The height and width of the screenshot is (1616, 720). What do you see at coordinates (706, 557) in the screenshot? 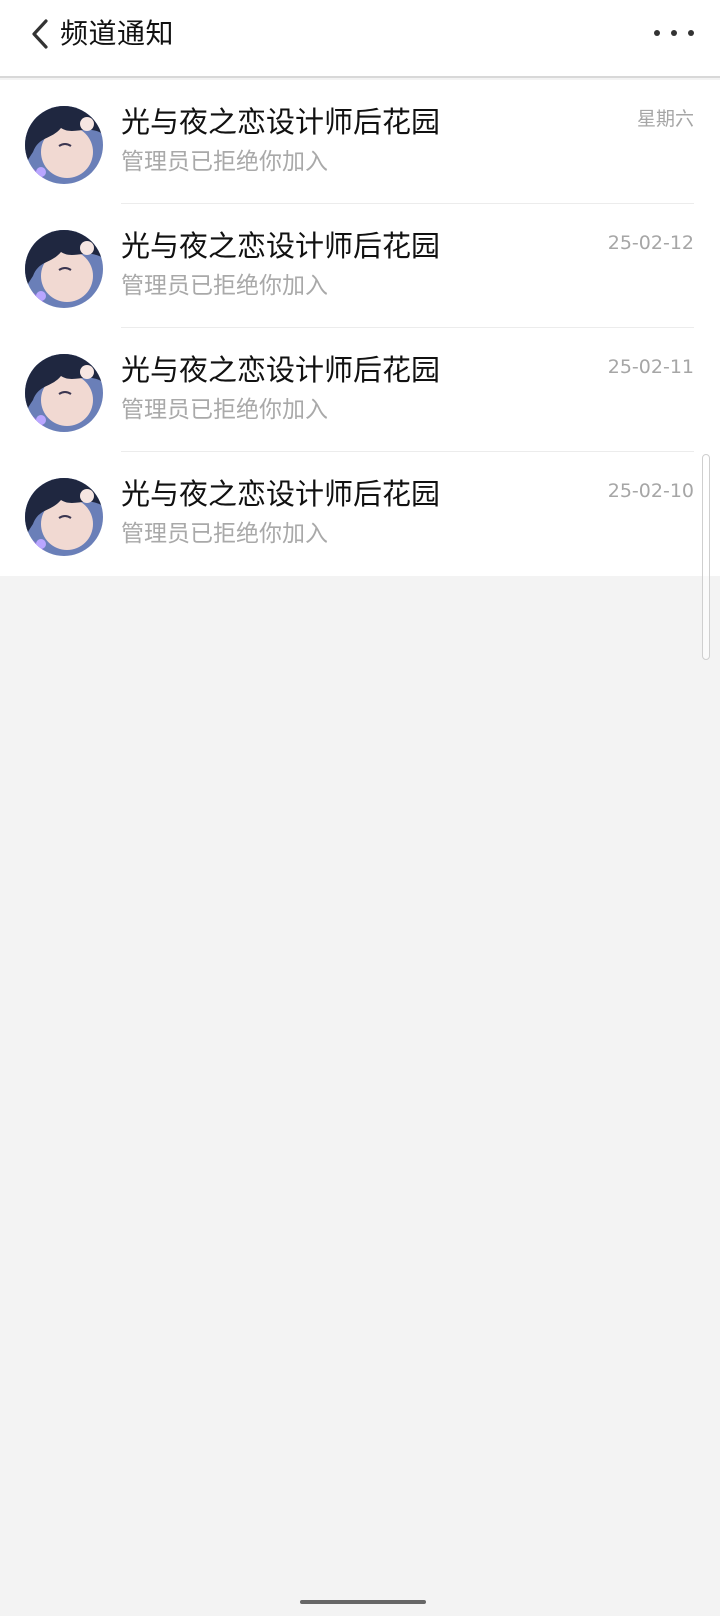
I see `scrollbar` at bounding box center [706, 557].